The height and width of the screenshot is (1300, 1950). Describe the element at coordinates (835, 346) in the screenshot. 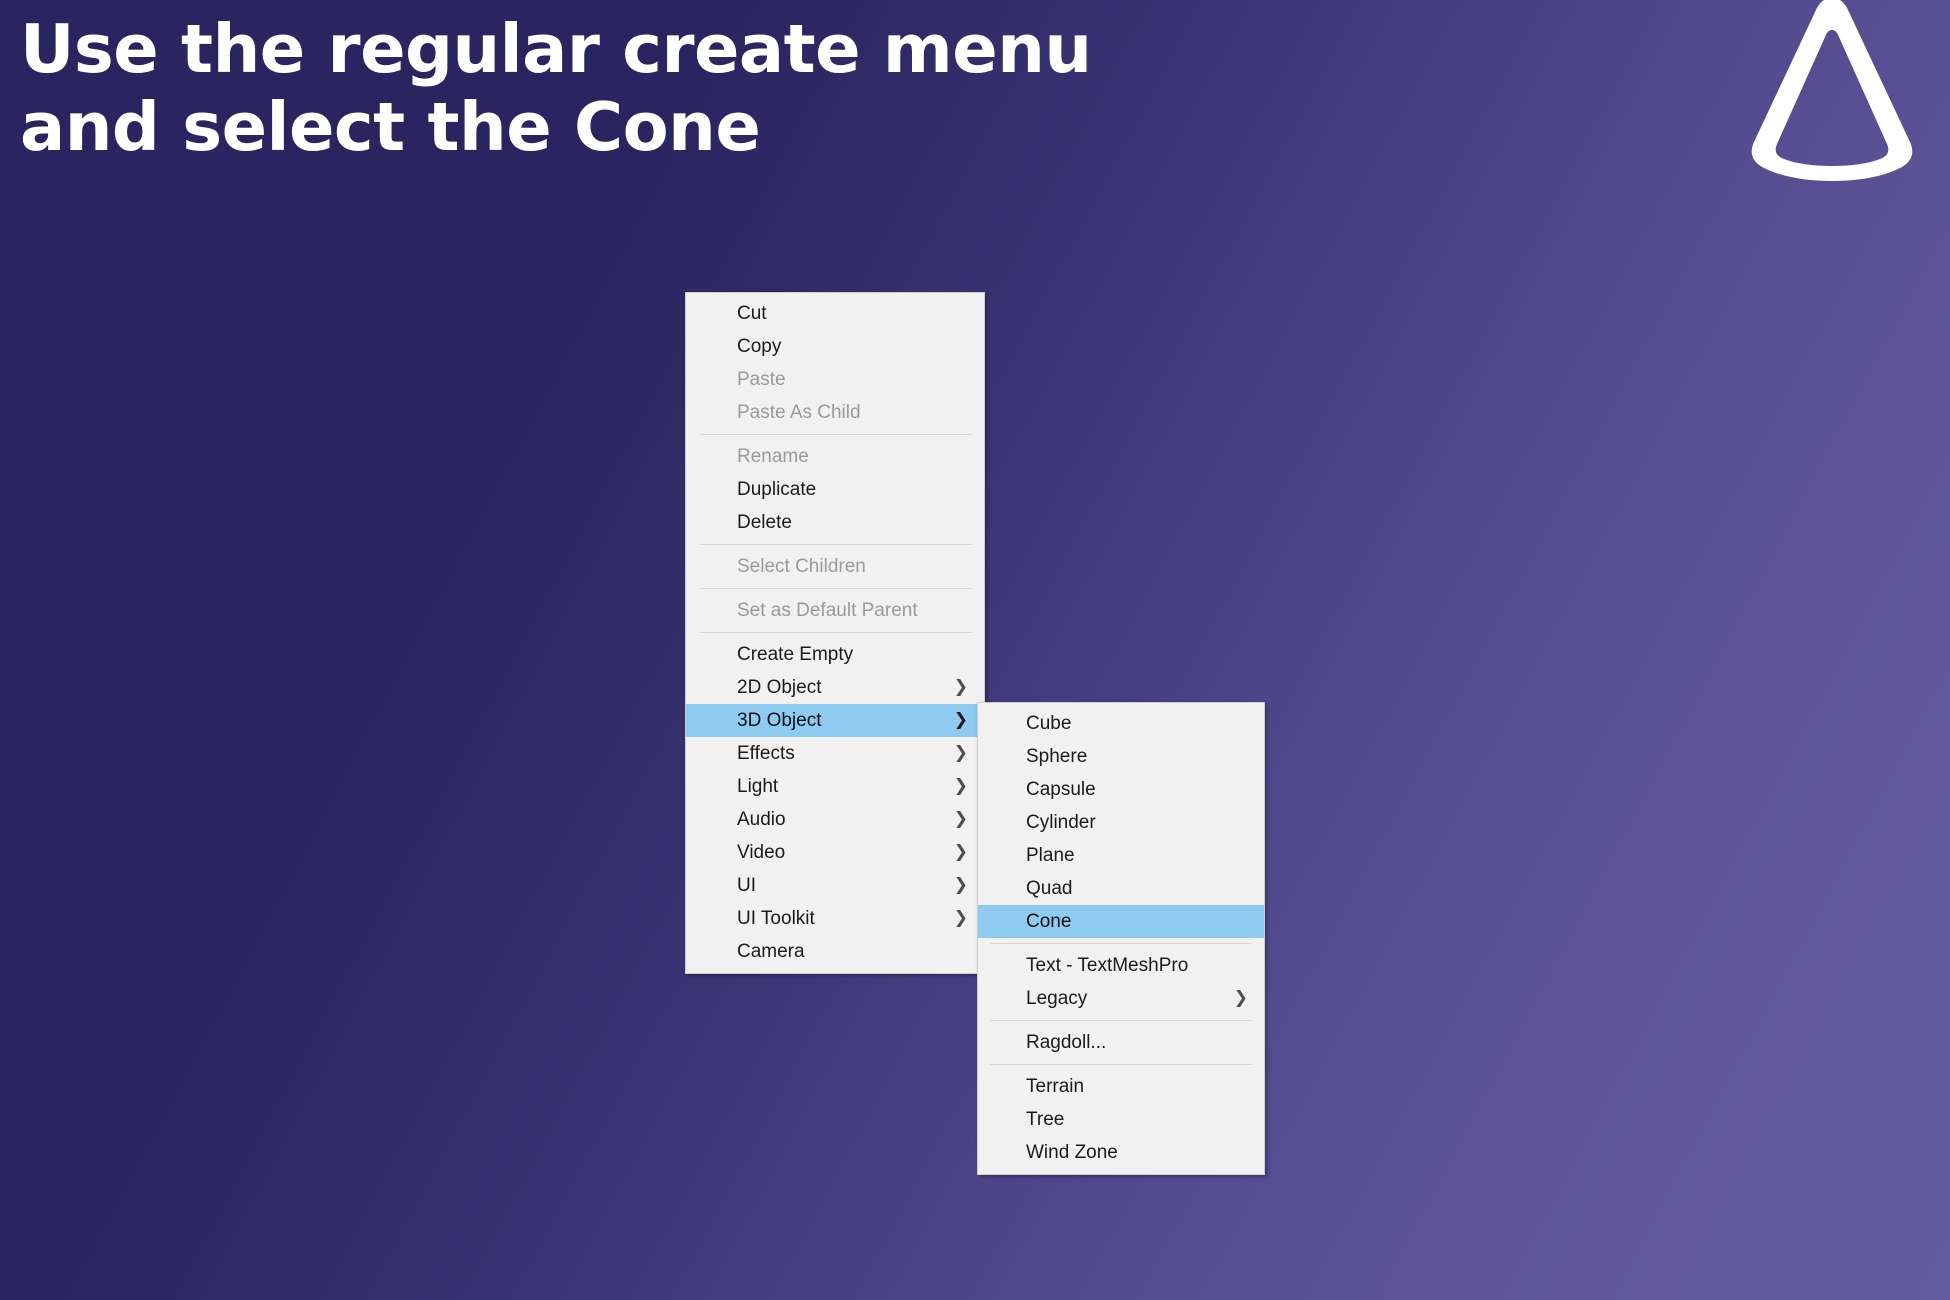

I see `menu-item-copy: Copy` at that location.